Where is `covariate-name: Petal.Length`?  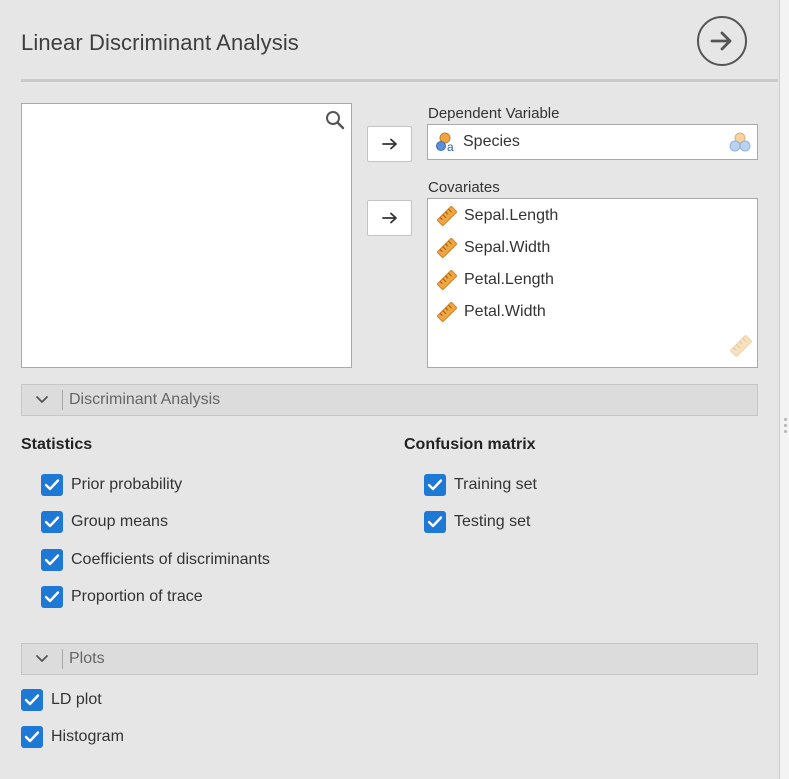
covariate-name: Petal.Length is located at coordinates (509, 279).